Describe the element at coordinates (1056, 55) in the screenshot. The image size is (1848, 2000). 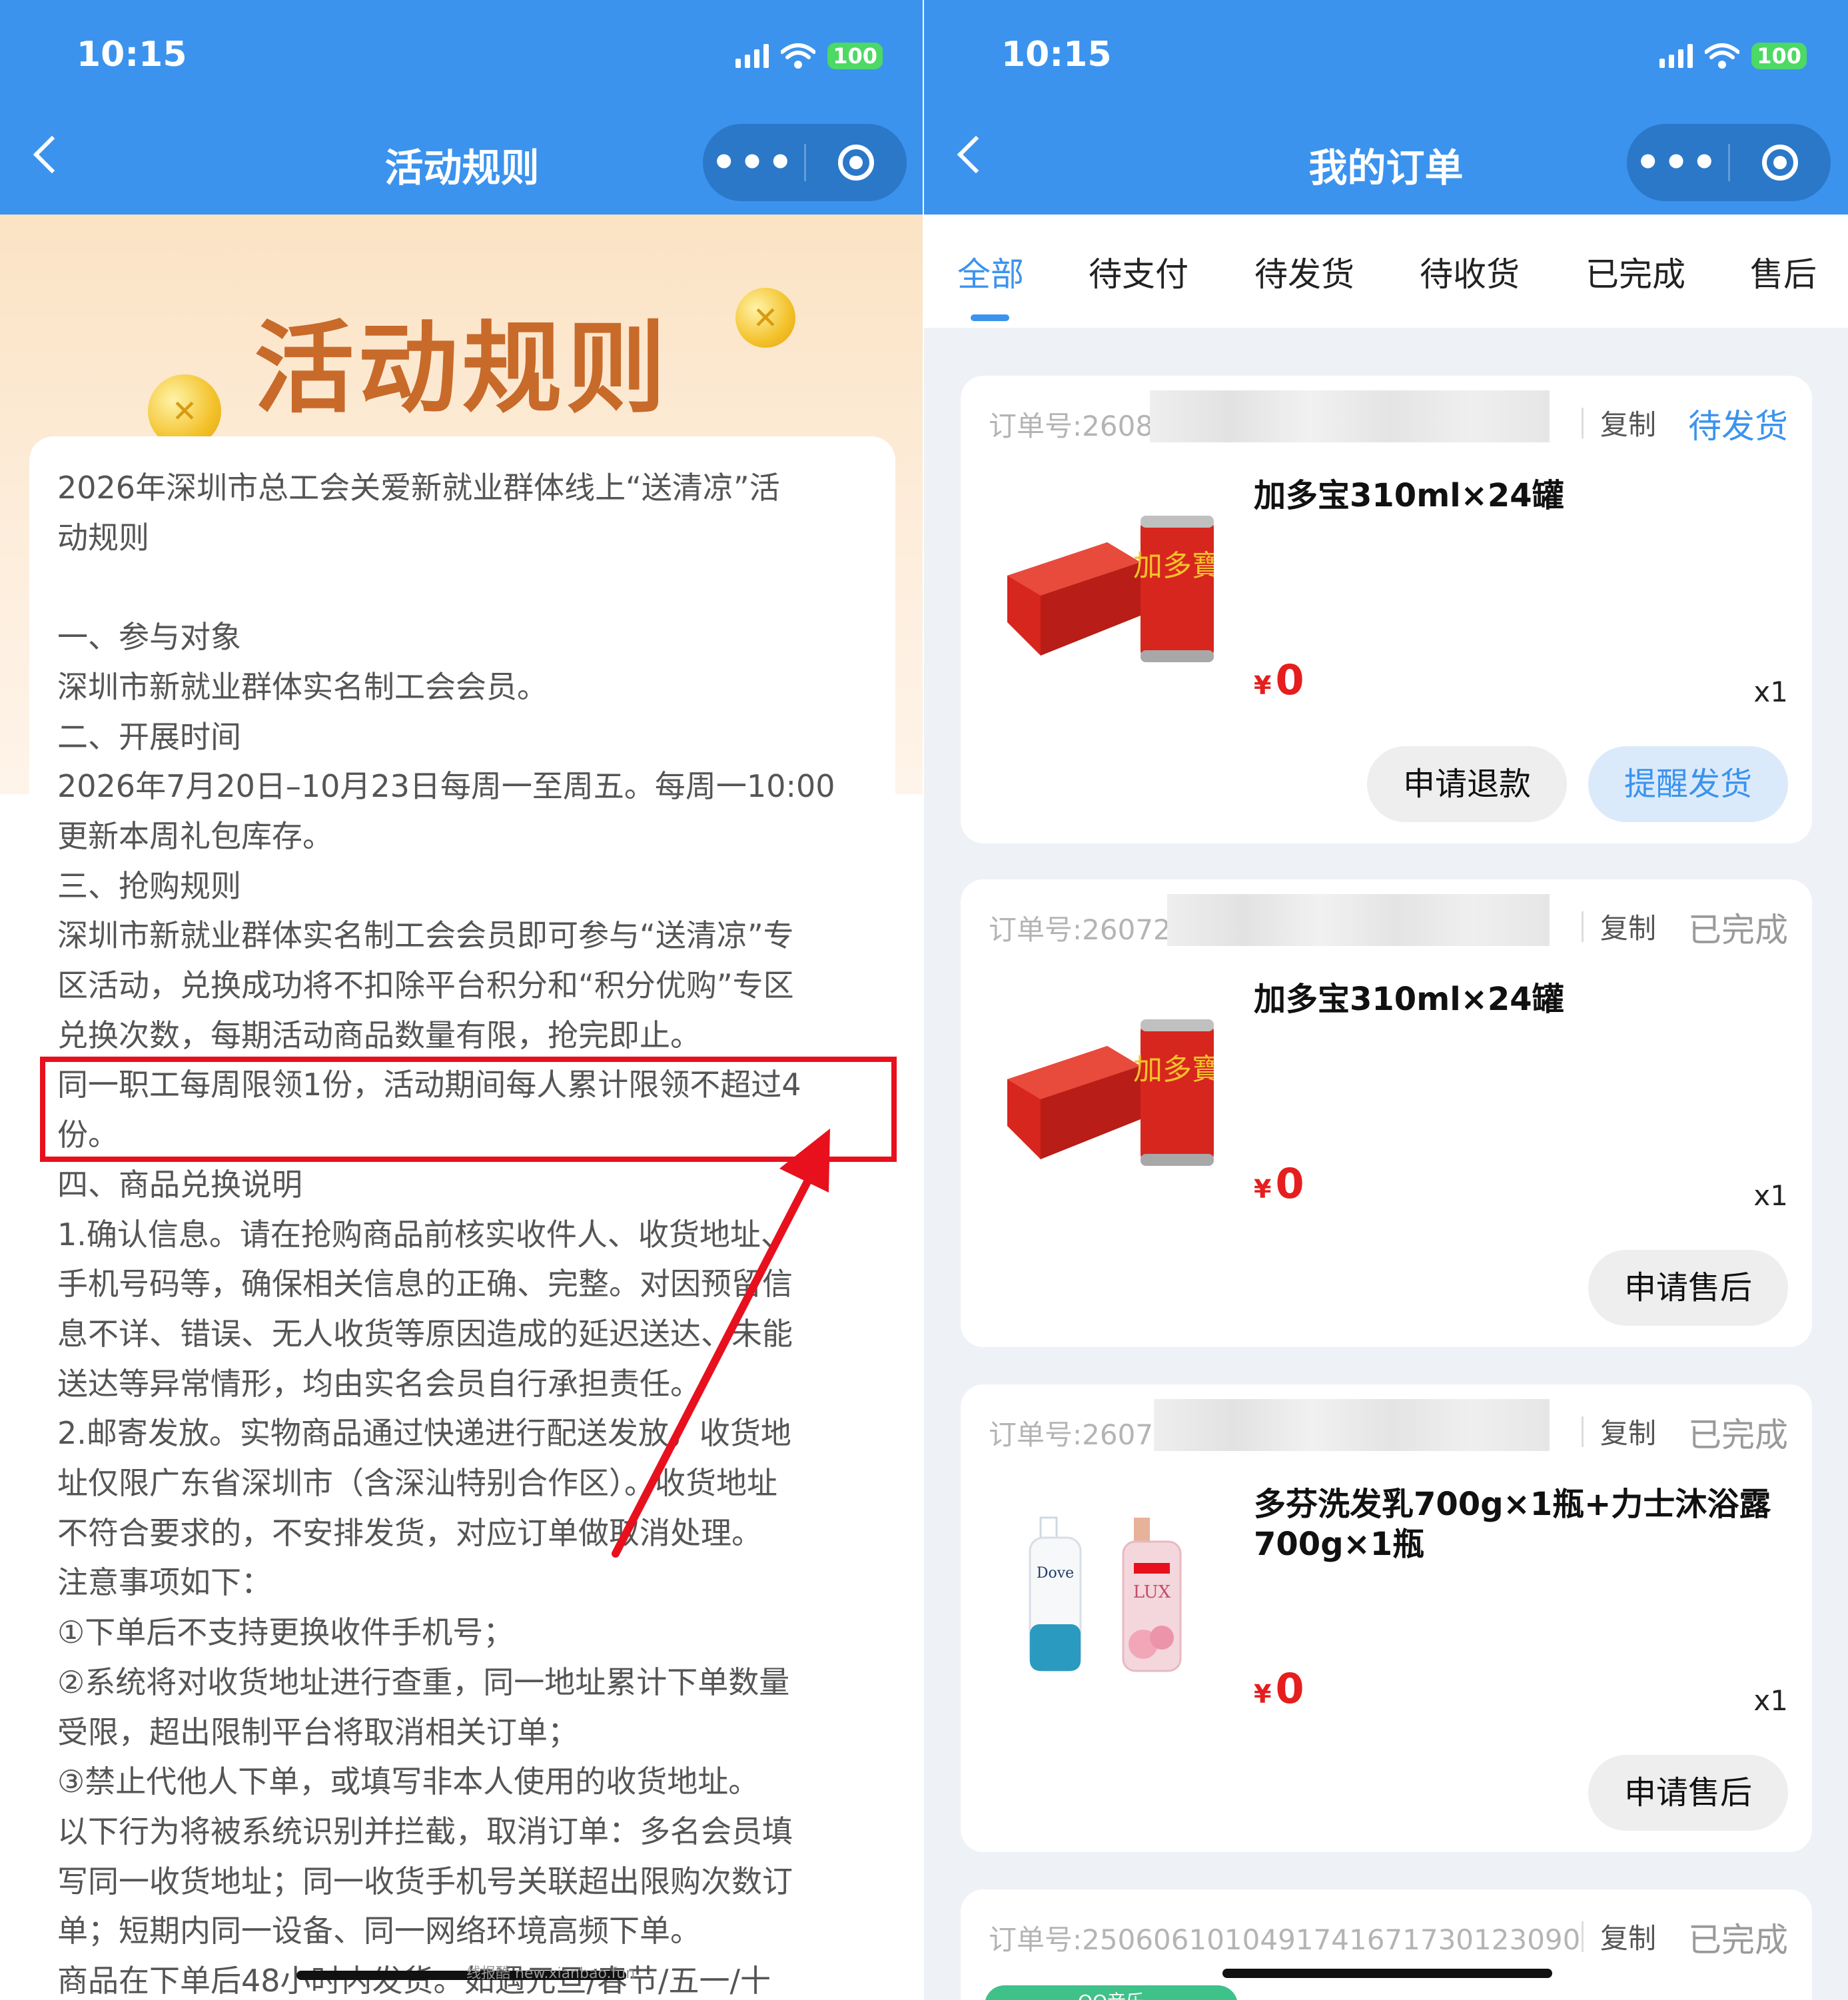
I see `status-time: 10:15` at that location.